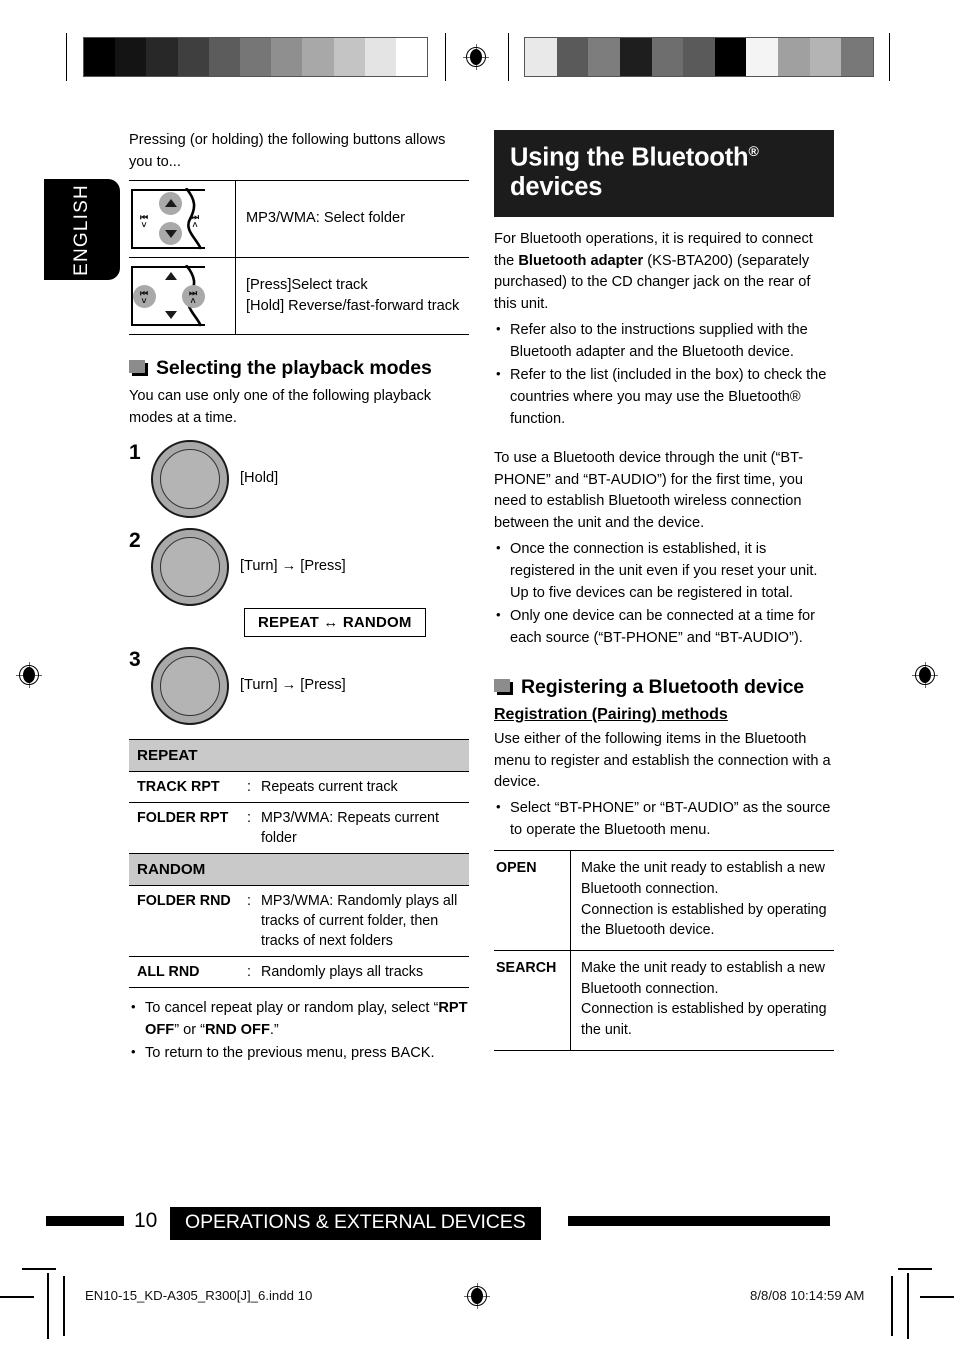 The height and width of the screenshot is (1352, 954). Describe the element at coordinates (187, 972) in the screenshot. I see `mode-key: ALL RND` at that location.